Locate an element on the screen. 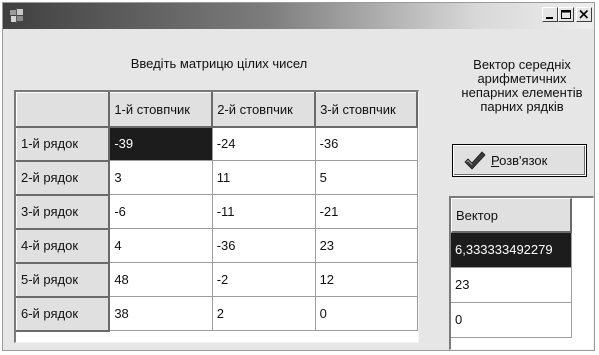  vector-header: Вектор is located at coordinates (511, 215).